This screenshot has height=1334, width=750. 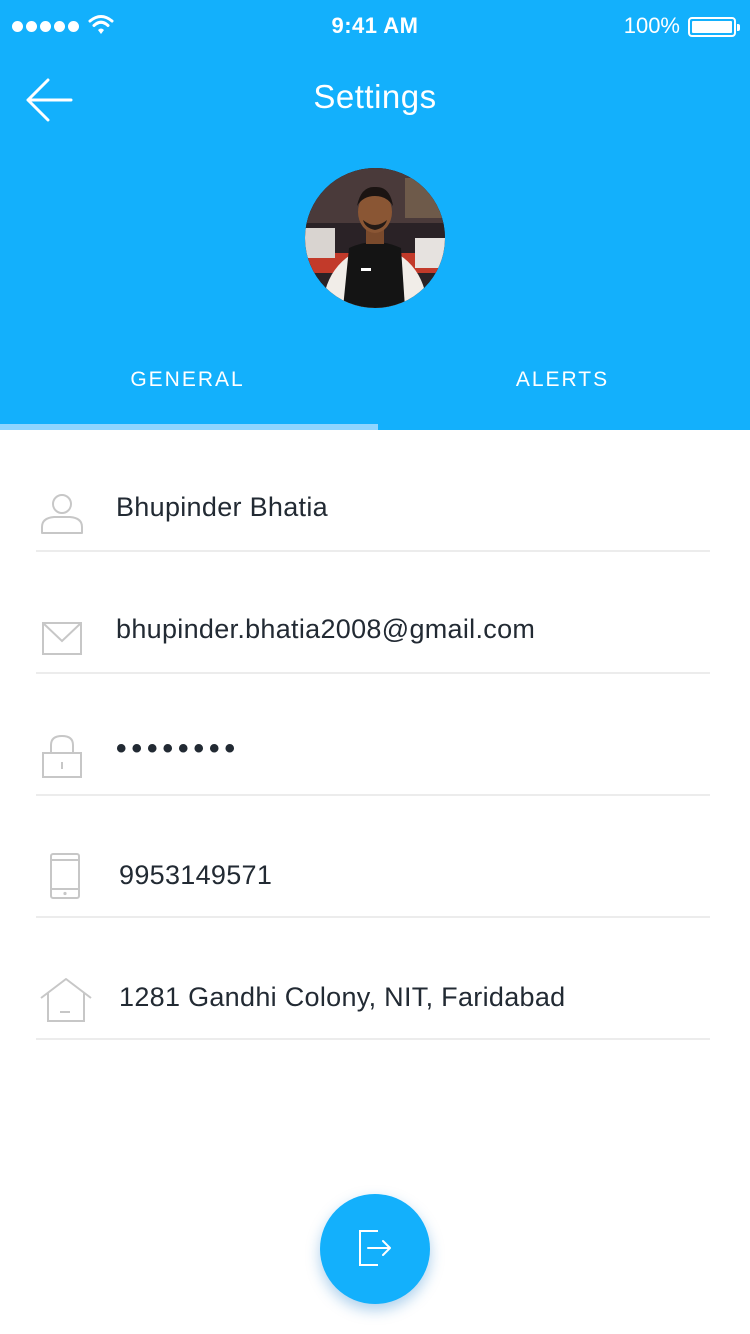 I want to click on avatar, so click(x=375, y=238).